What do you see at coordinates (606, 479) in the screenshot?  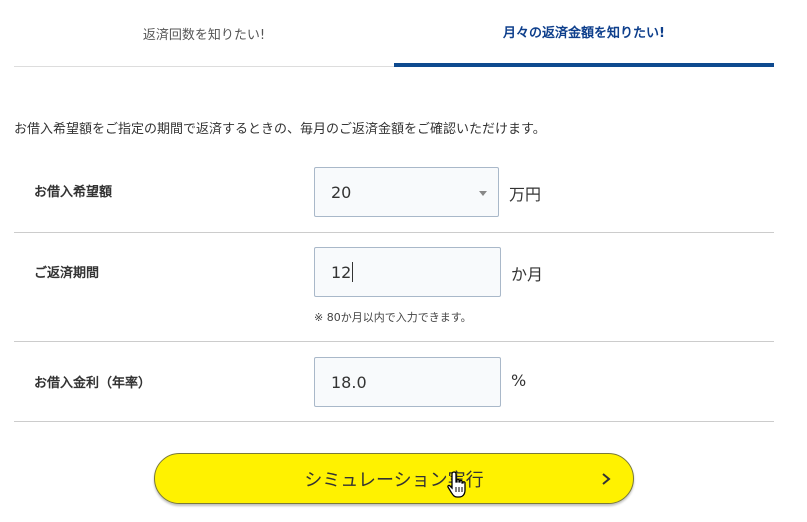 I see `chevron-right-icon` at bounding box center [606, 479].